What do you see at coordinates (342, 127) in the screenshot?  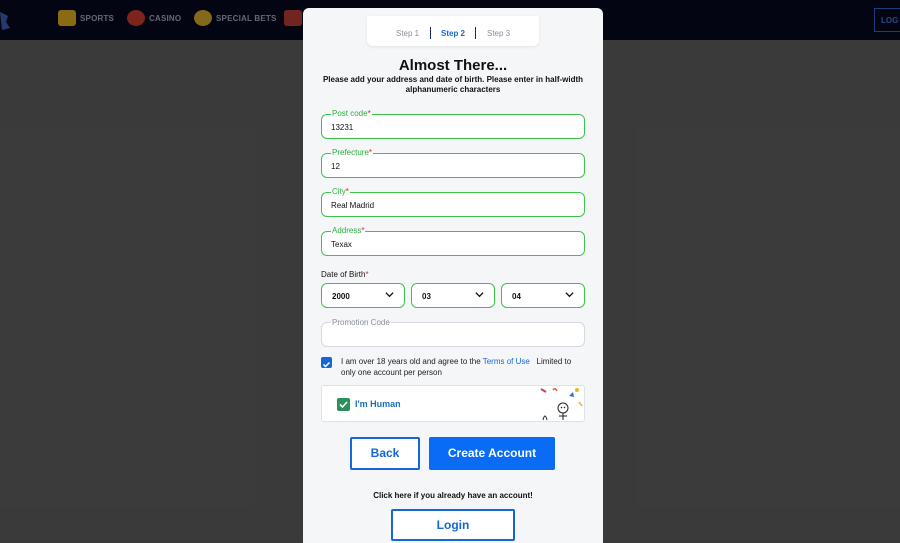 I see `post-code-value: 13231` at bounding box center [342, 127].